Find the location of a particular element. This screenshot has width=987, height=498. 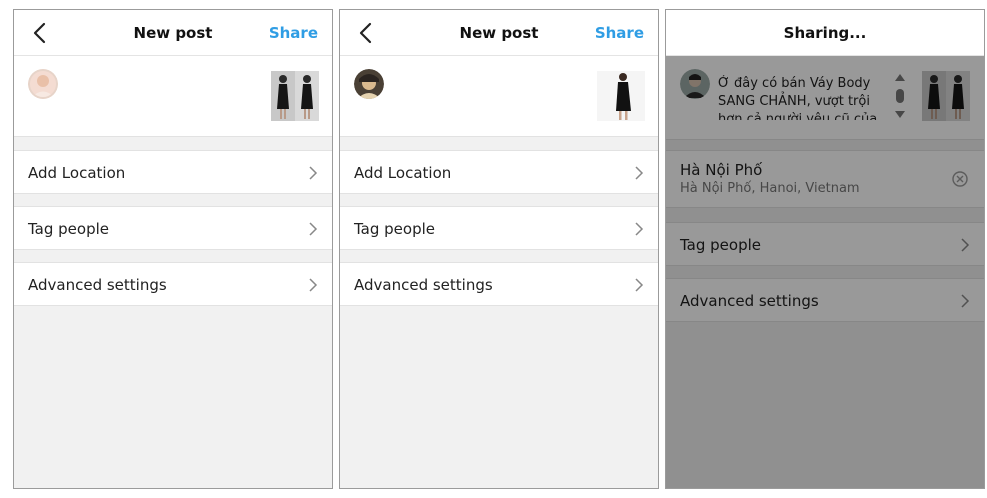

clear-circle-icon is located at coordinates (960, 179).